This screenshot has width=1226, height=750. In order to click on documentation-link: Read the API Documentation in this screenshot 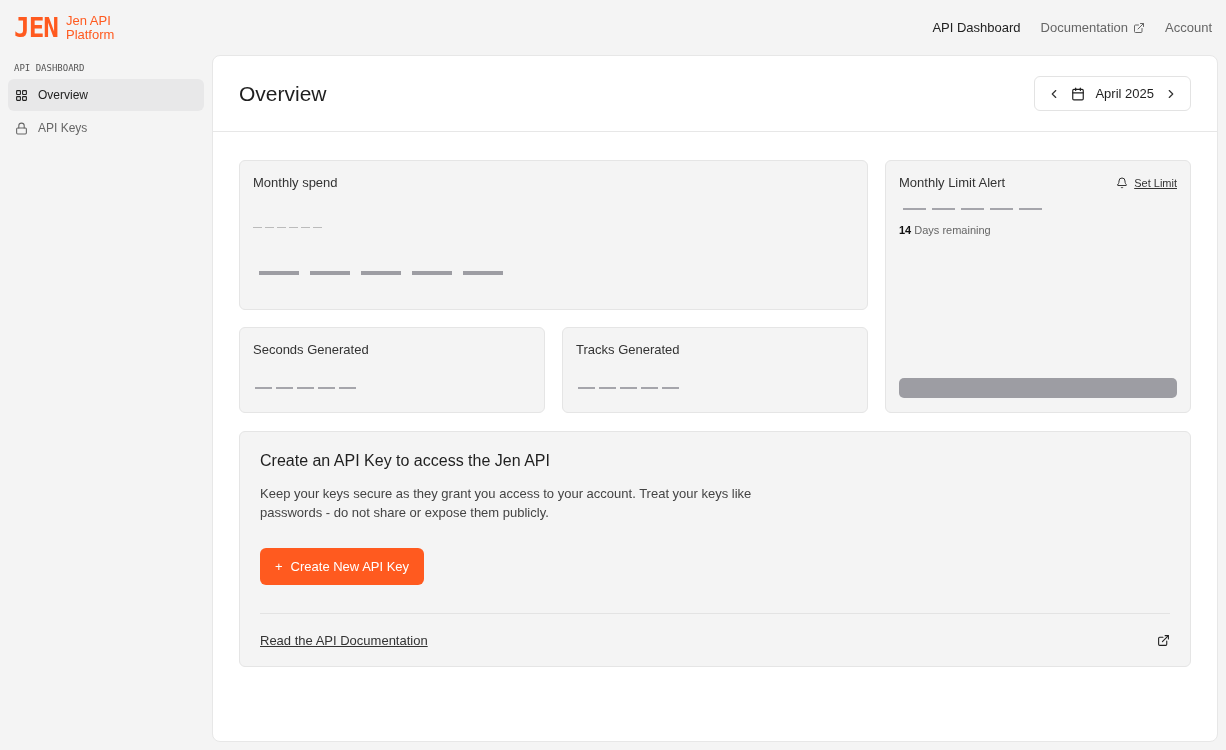, I will do `click(344, 640)`.